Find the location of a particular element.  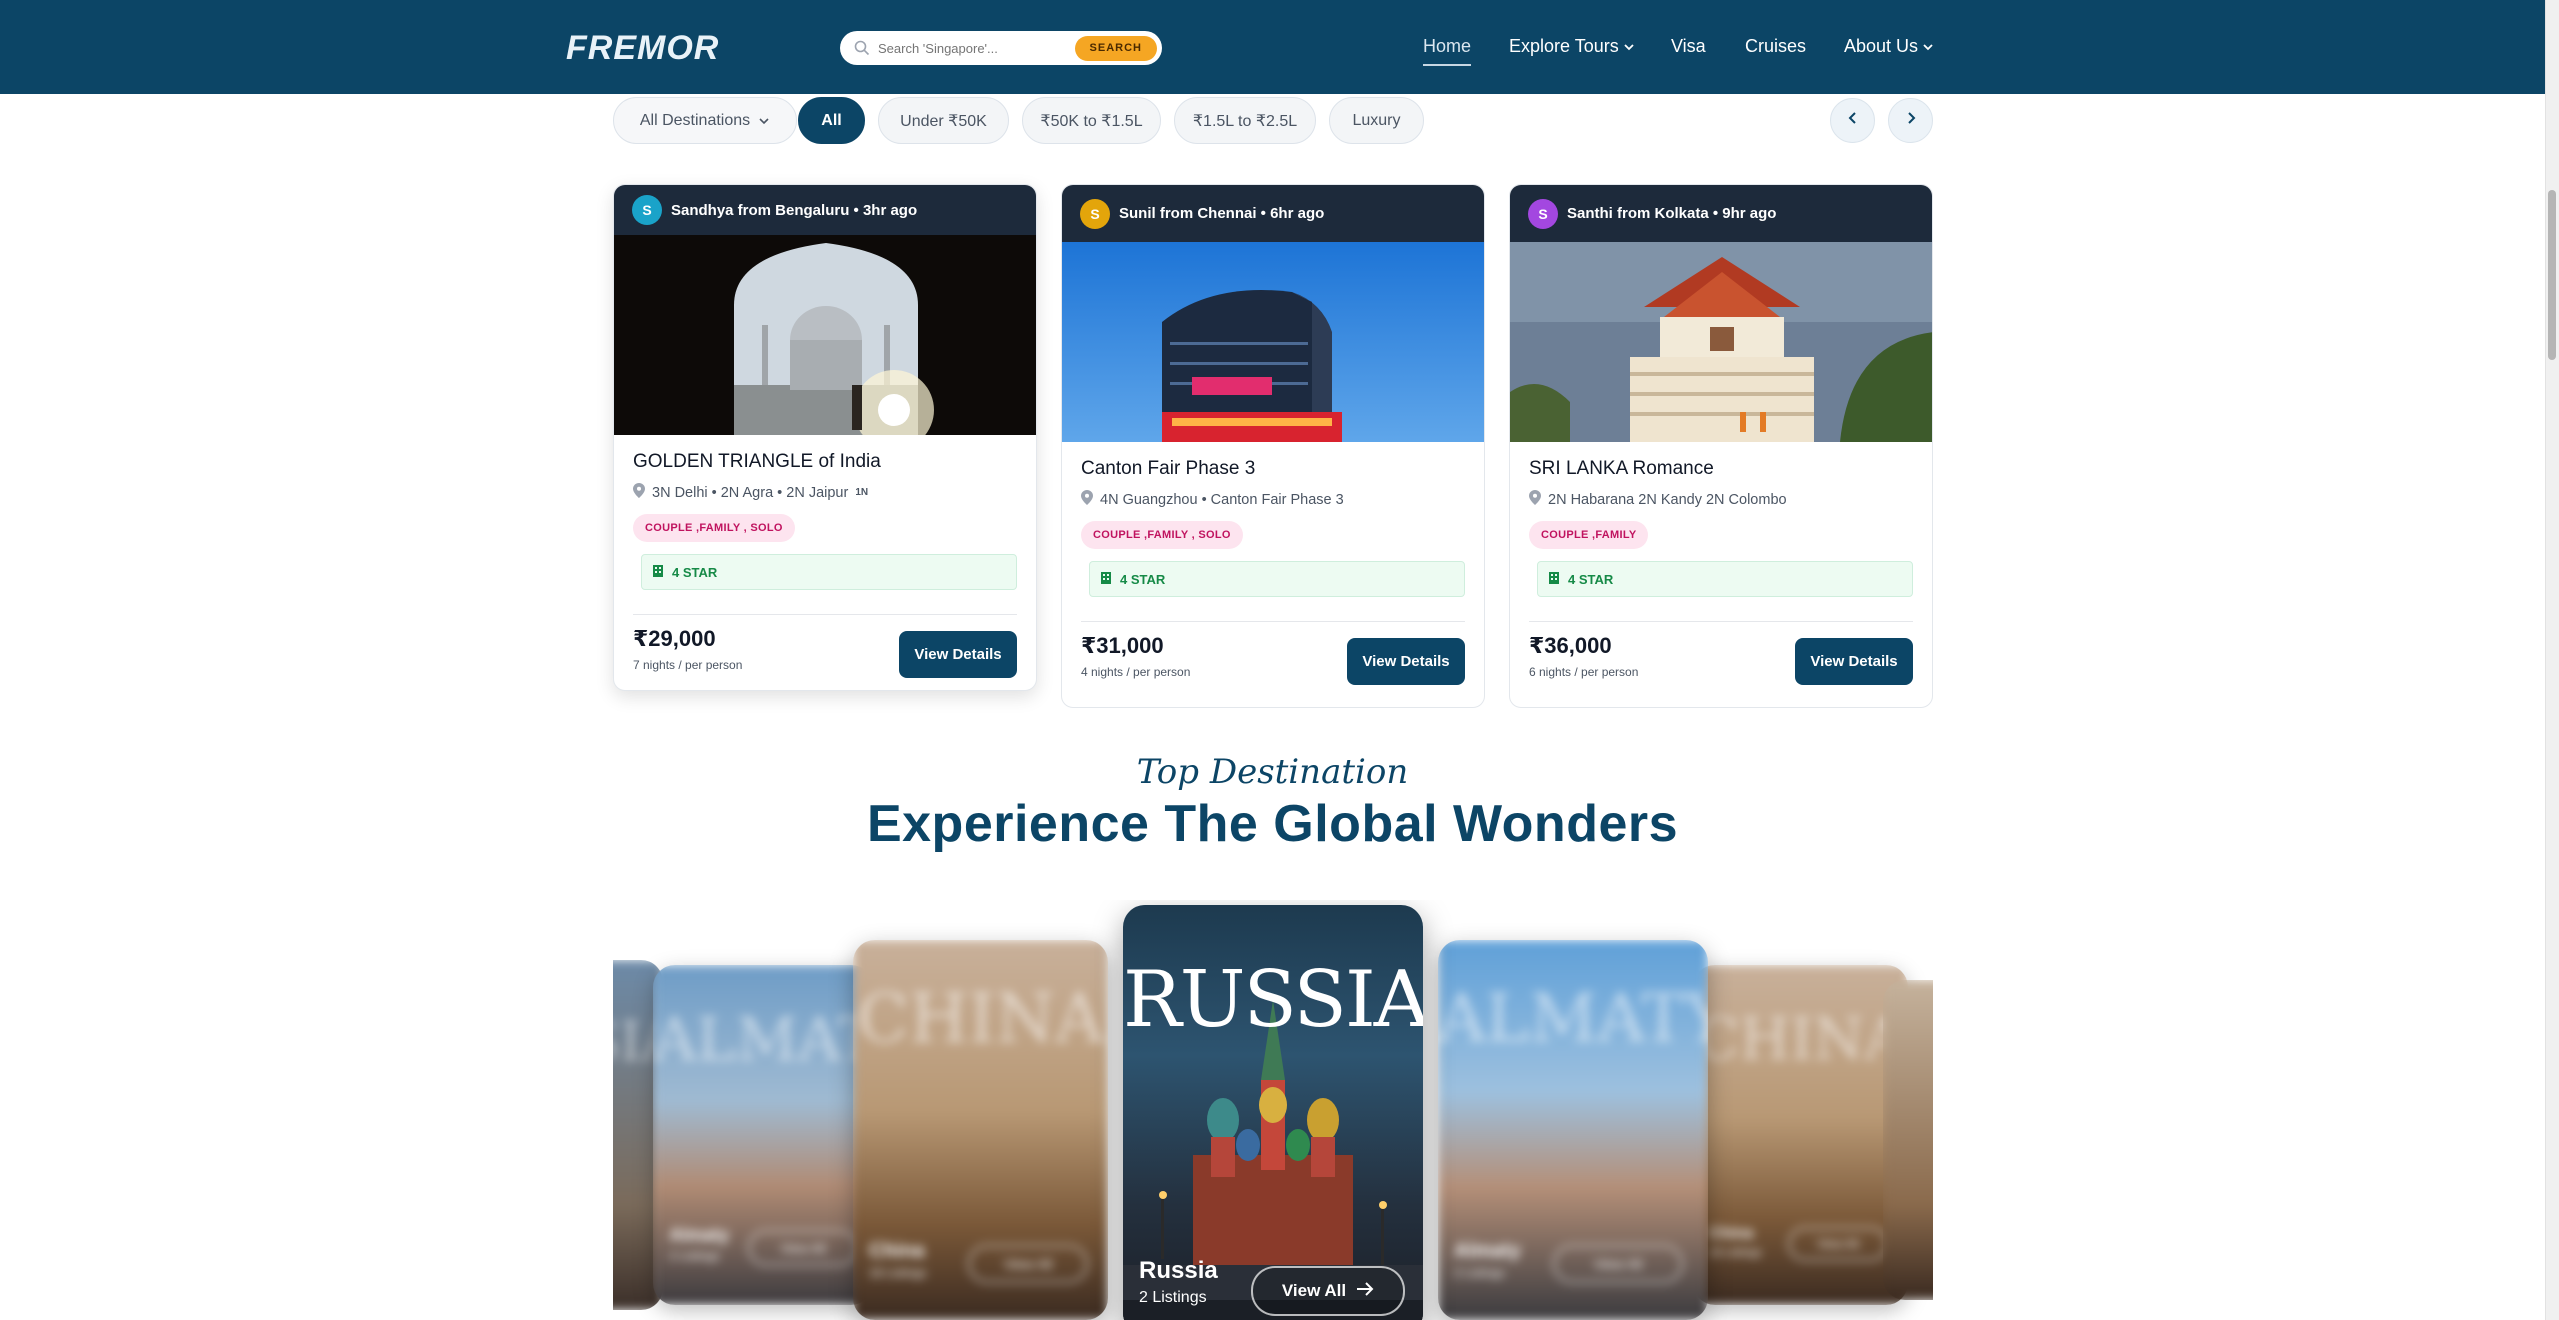

brand-logo: FREMOR is located at coordinates (648, 48).